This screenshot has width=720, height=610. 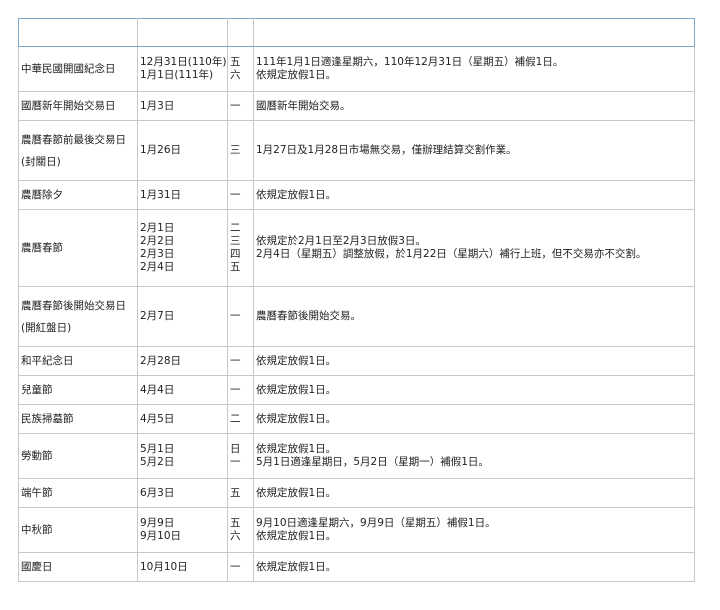 What do you see at coordinates (78, 69) in the screenshot?
I see `holiday-name-cell: 中華民國開國紀念日` at bounding box center [78, 69].